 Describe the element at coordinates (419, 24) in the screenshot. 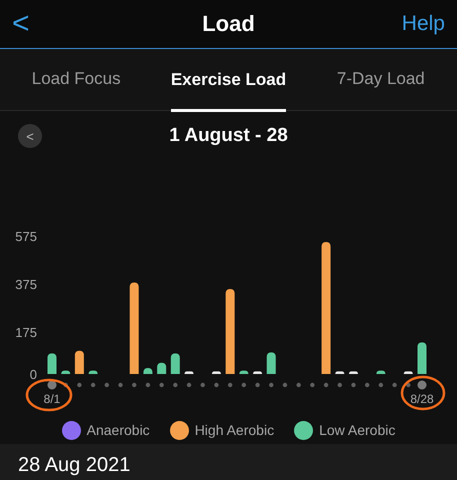

I see `help-link: Help` at that location.